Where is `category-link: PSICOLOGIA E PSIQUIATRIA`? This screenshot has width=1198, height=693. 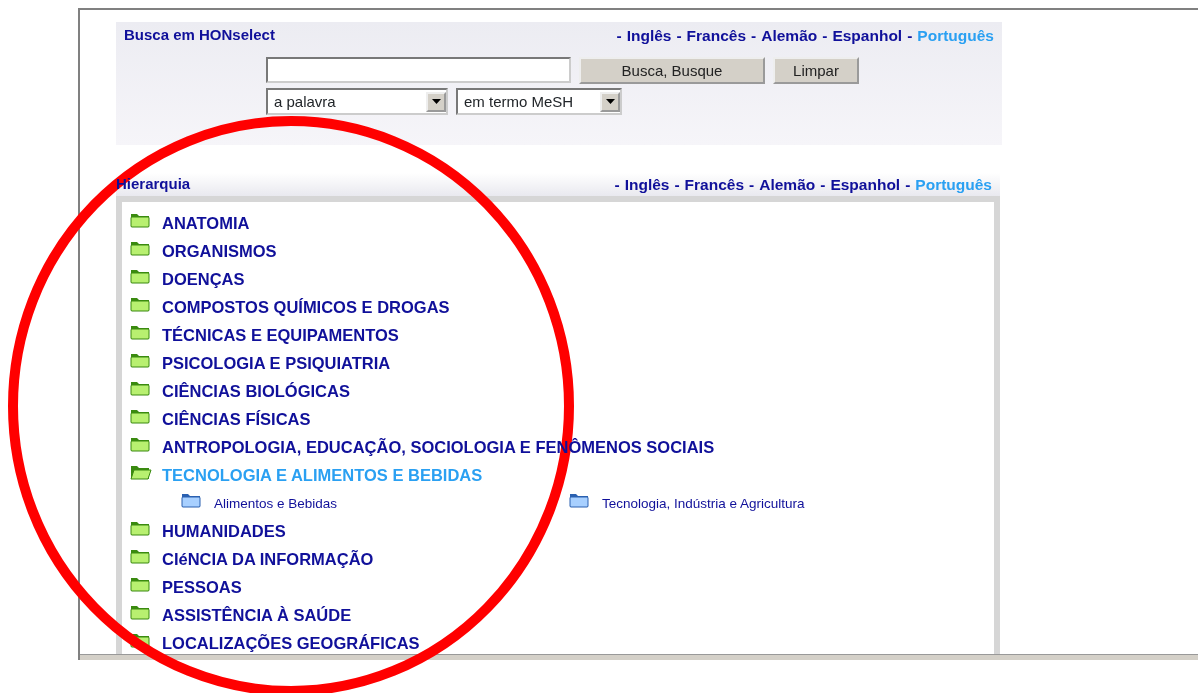 category-link: PSICOLOGIA E PSIQUIATRIA is located at coordinates (276, 363).